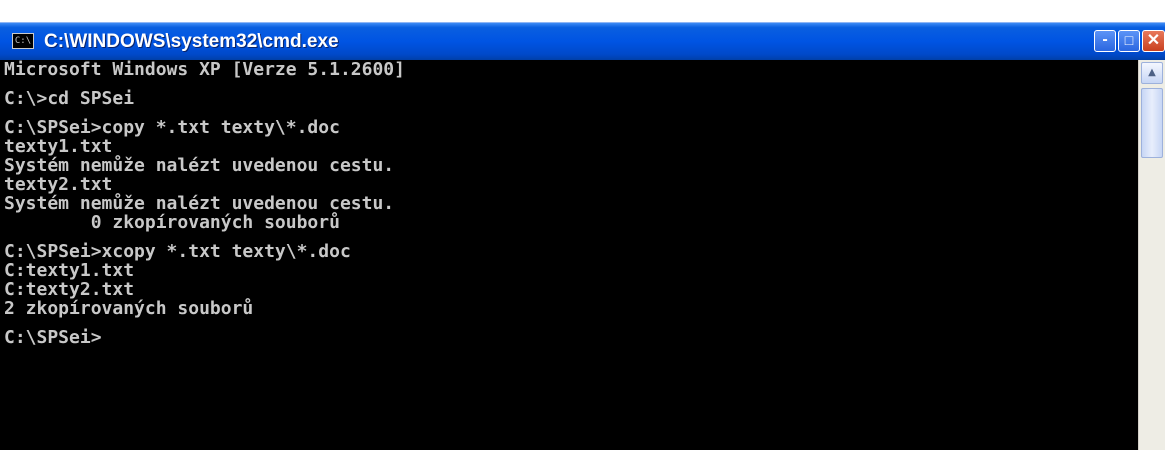 Image resolution: width=1165 pixels, height=450 pixels. I want to click on console-line: C:\SPSei>copy *.txt texty\*.doc, so click(172, 127).